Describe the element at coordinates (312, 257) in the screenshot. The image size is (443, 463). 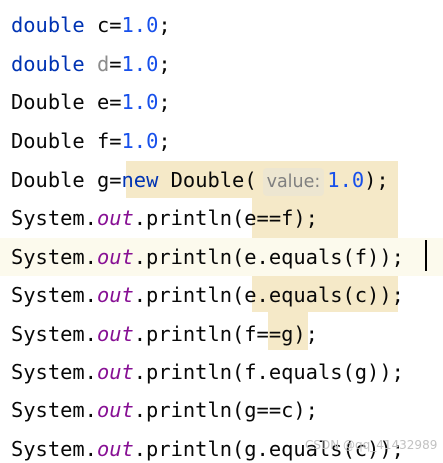
I see `call-argument: e.equals(f)` at that location.